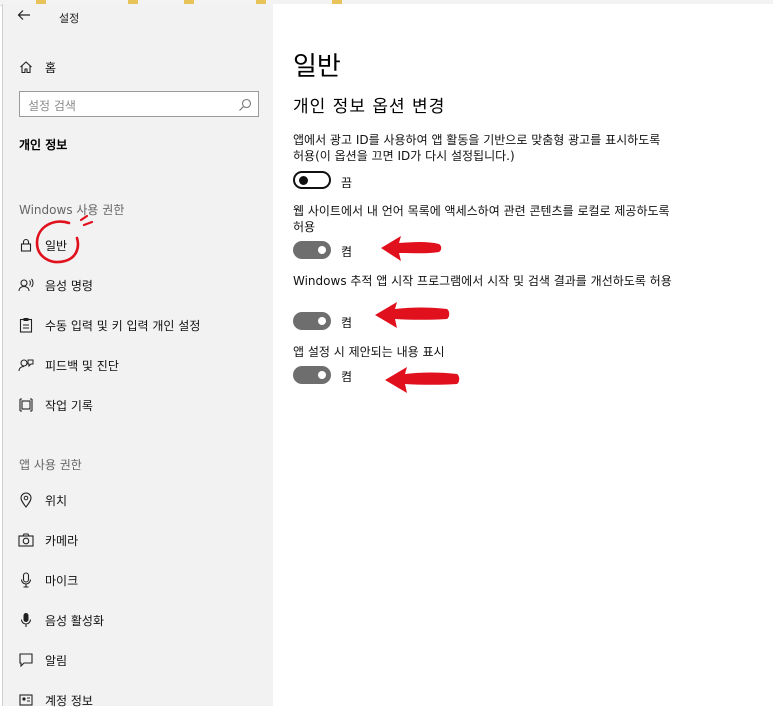  I want to click on sidebar-item-inking: 수동 입력 및 키 입력 개인 설정, so click(138, 325).